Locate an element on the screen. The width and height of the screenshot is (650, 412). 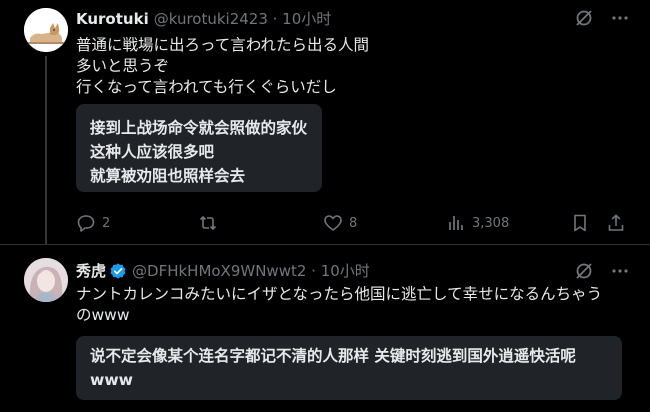
like-count: 8 is located at coordinates (353, 223).